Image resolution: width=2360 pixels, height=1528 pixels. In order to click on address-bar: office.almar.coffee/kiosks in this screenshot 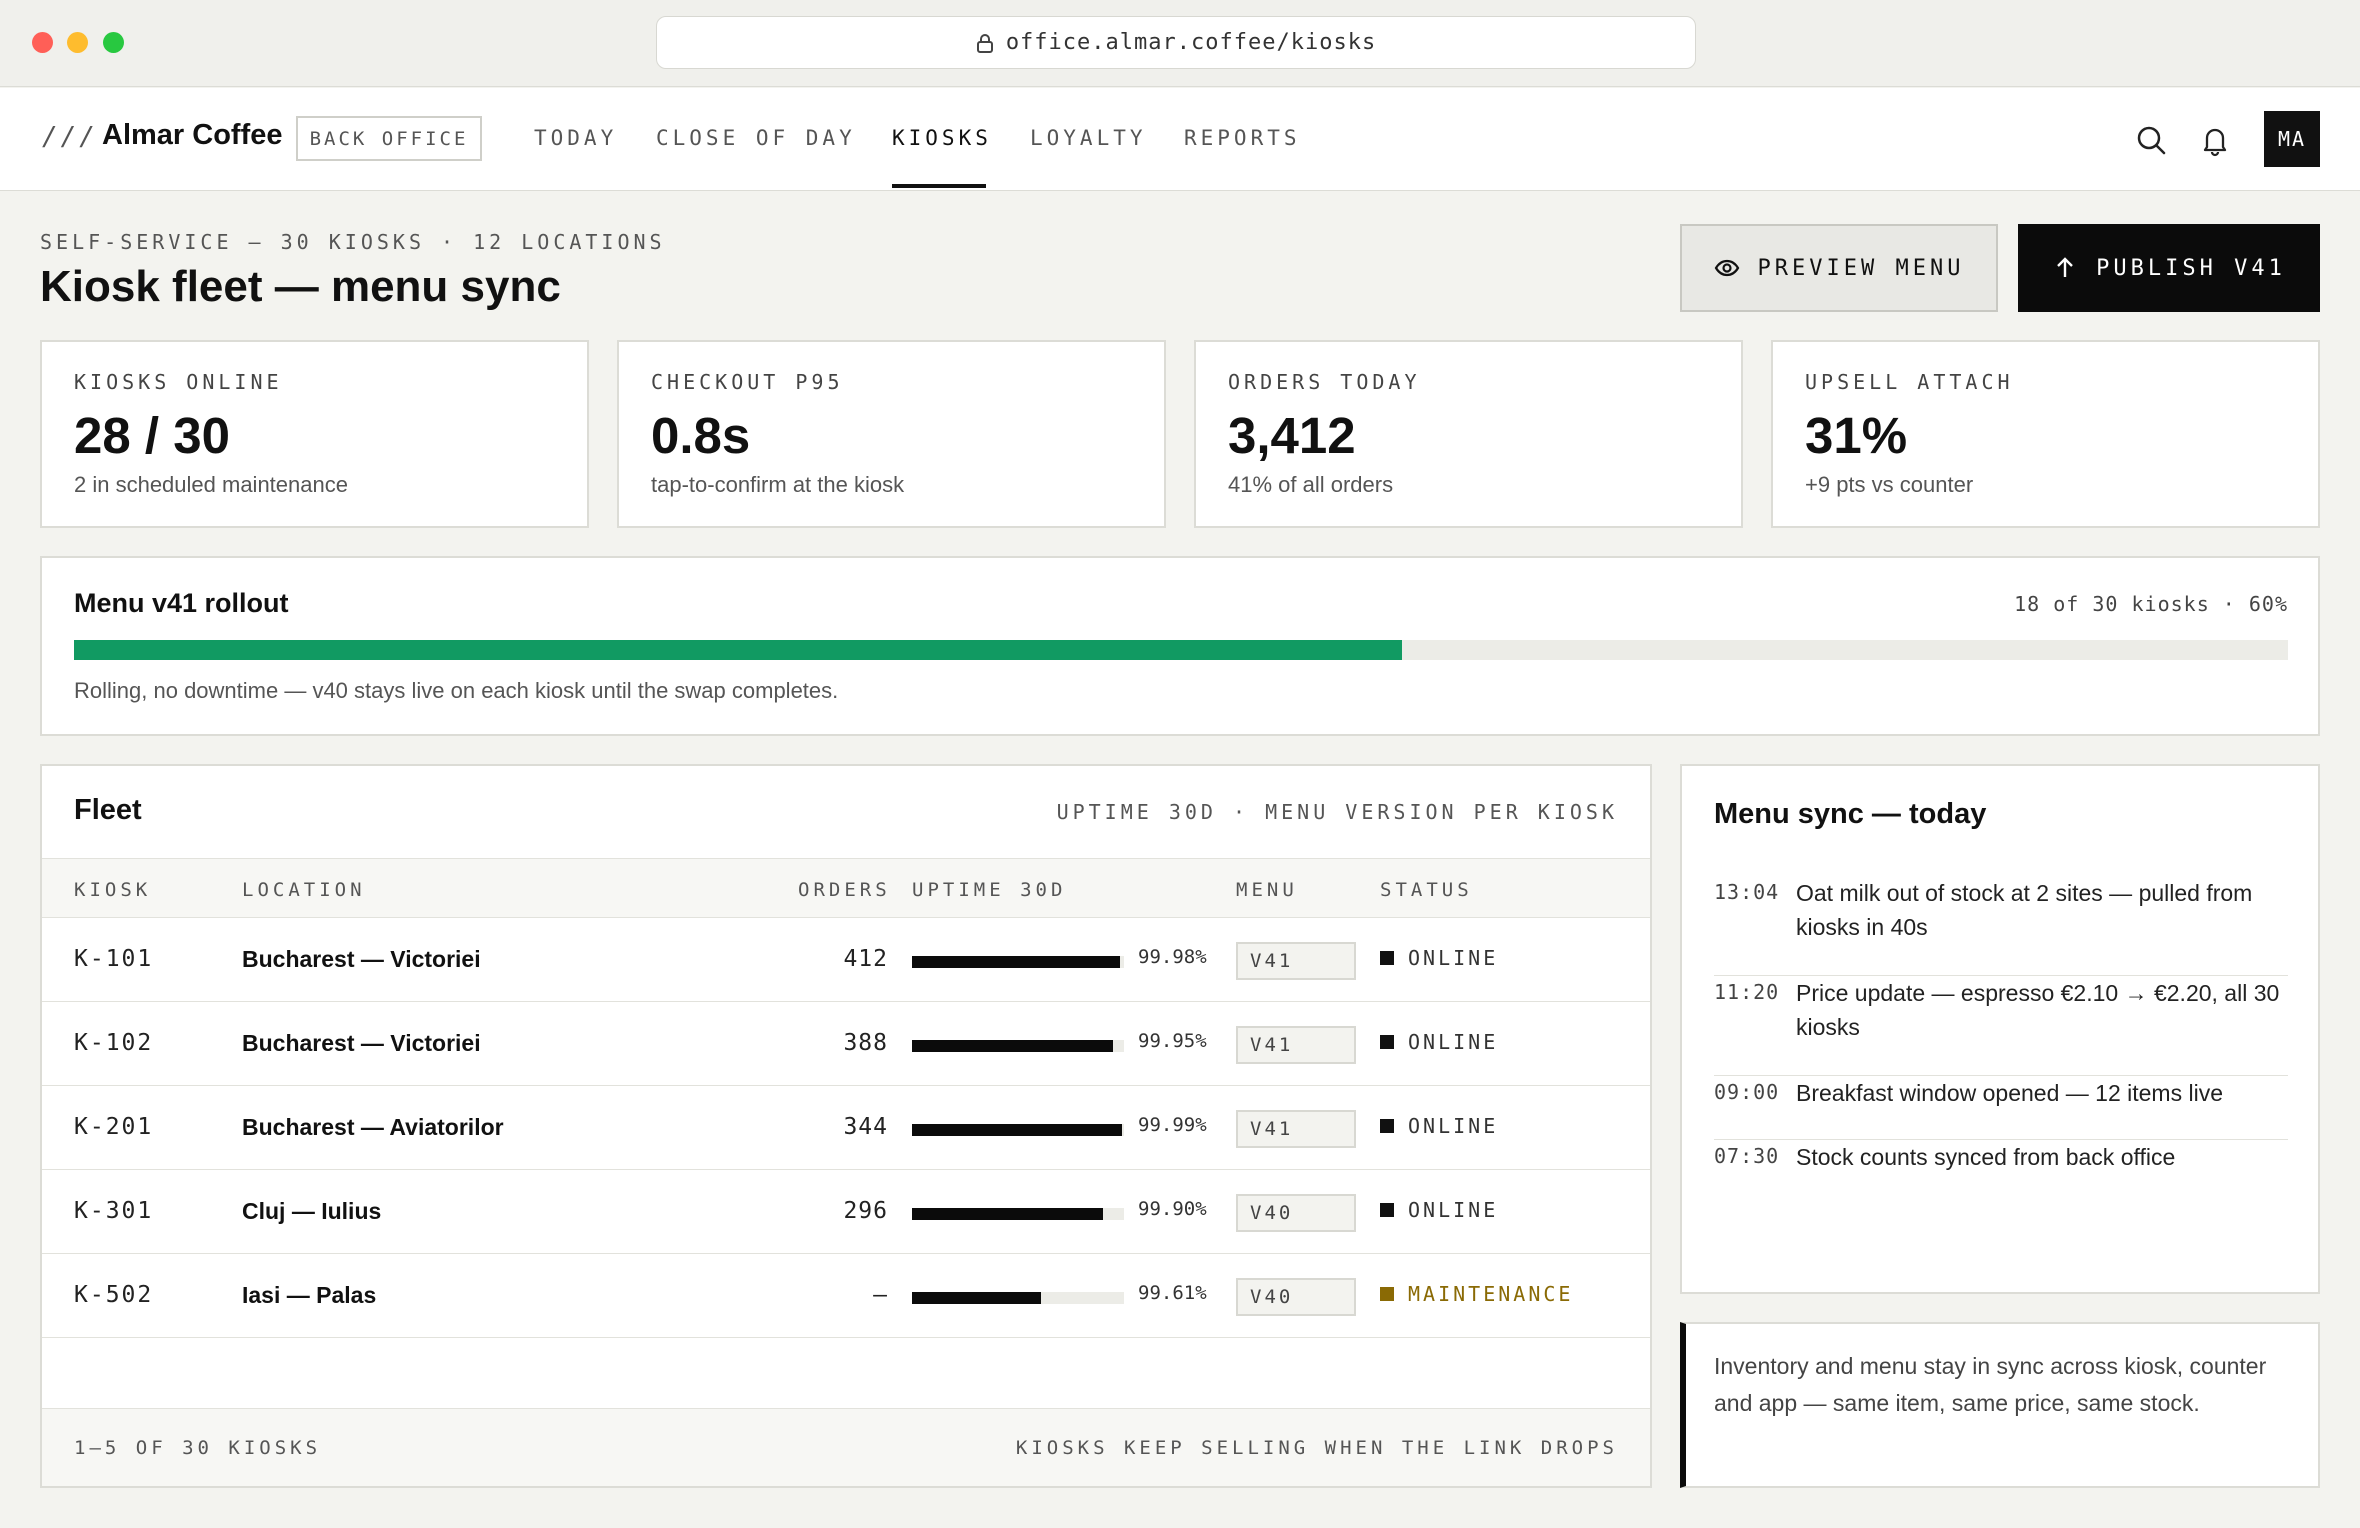, I will do `click(1176, 42)`.